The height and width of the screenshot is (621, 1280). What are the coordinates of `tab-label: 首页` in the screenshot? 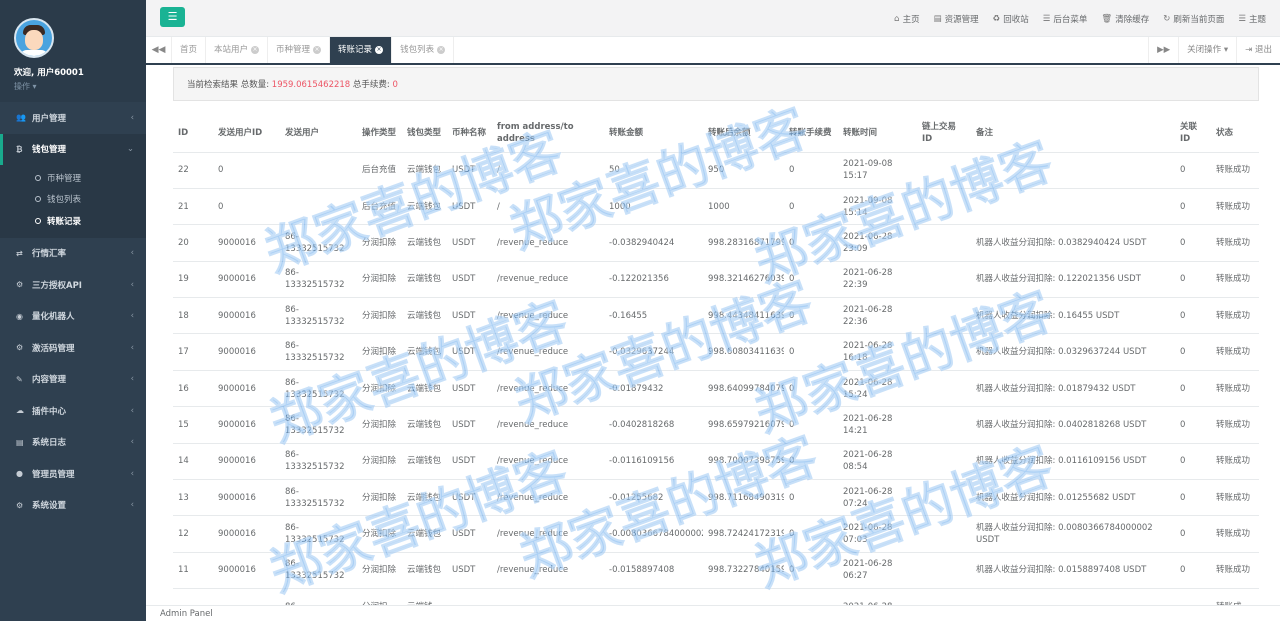 It's located at (189, 50).